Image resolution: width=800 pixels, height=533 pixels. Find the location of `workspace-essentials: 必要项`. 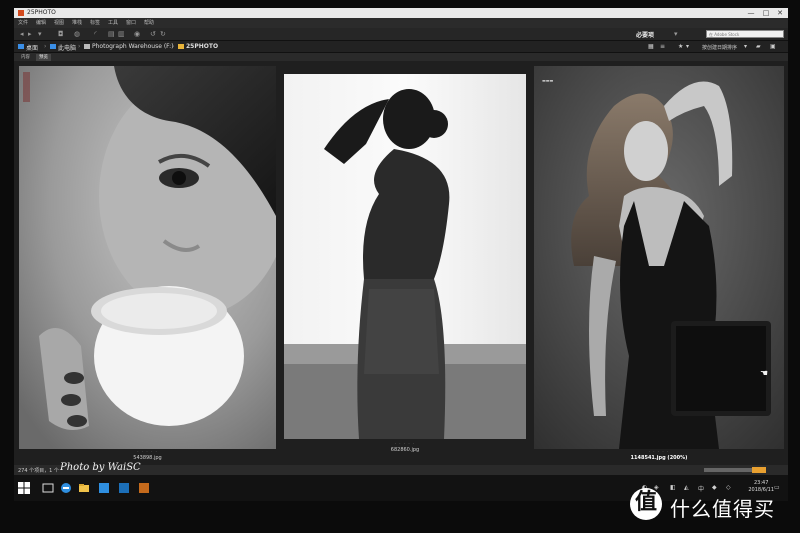

workspace-essentials: 必要项 is located at coordinates (645, 34).